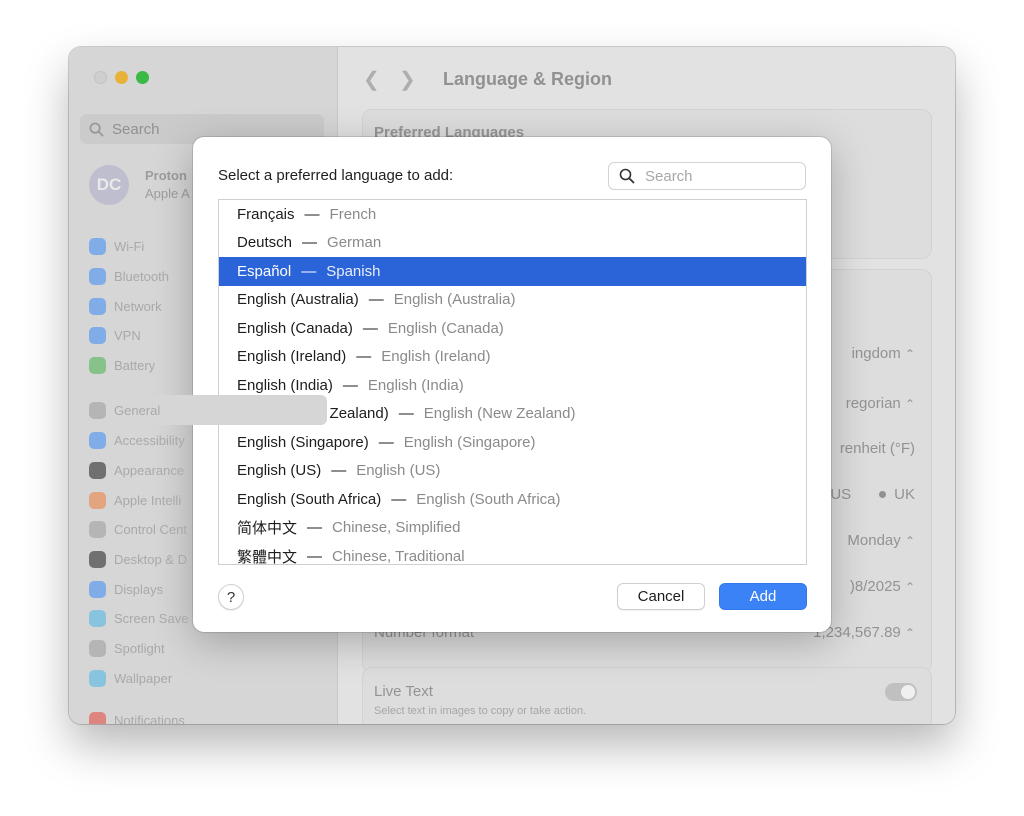 This screenshot has width=1024, height=816. I want to click on language-english-name: Chinese, Simplified, so click(396, 528).